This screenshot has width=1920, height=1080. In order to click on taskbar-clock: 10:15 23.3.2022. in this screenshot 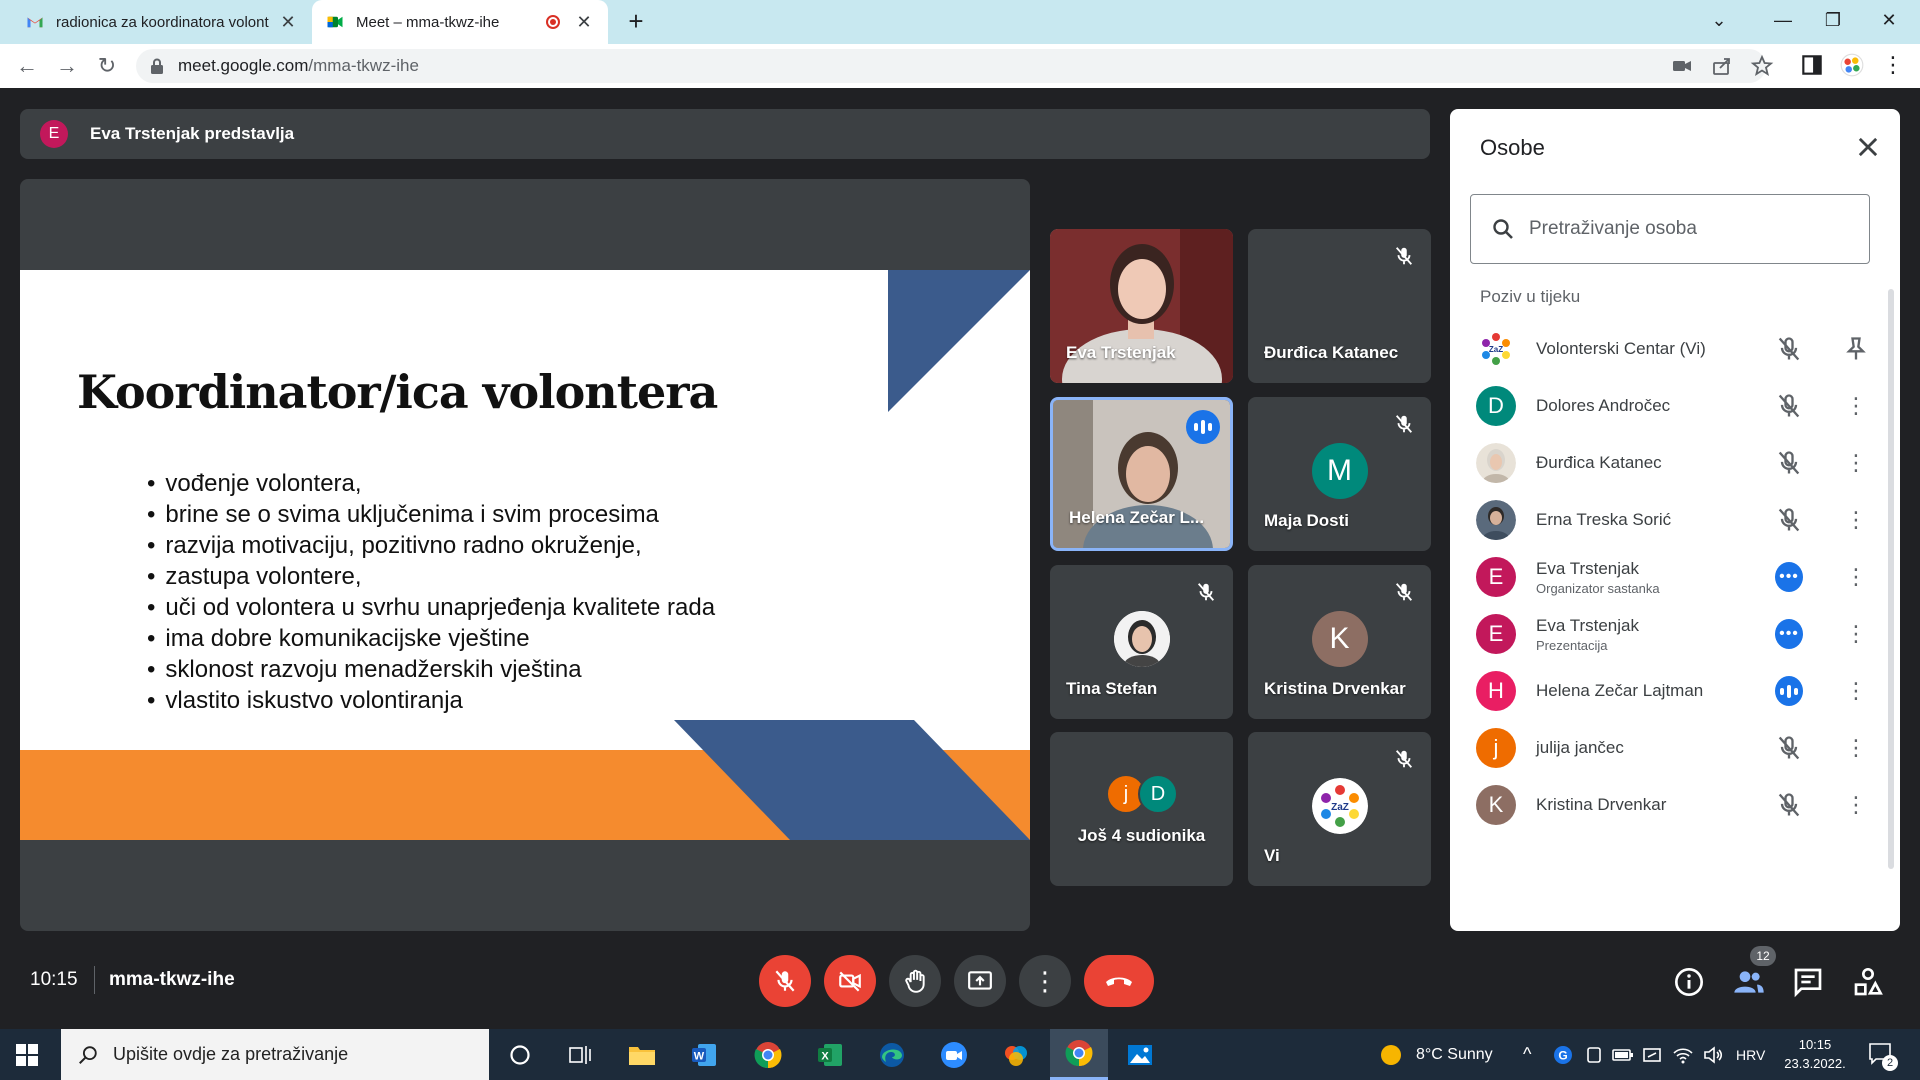, I will do `click(1815, 1054)`.